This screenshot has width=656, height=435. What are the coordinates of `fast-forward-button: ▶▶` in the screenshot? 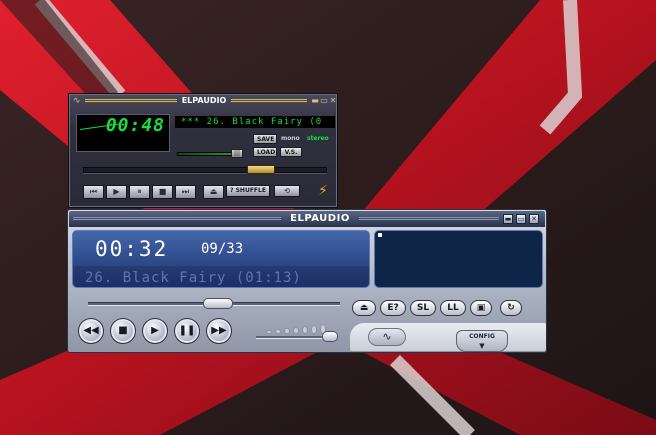 It's located at (219, 331).